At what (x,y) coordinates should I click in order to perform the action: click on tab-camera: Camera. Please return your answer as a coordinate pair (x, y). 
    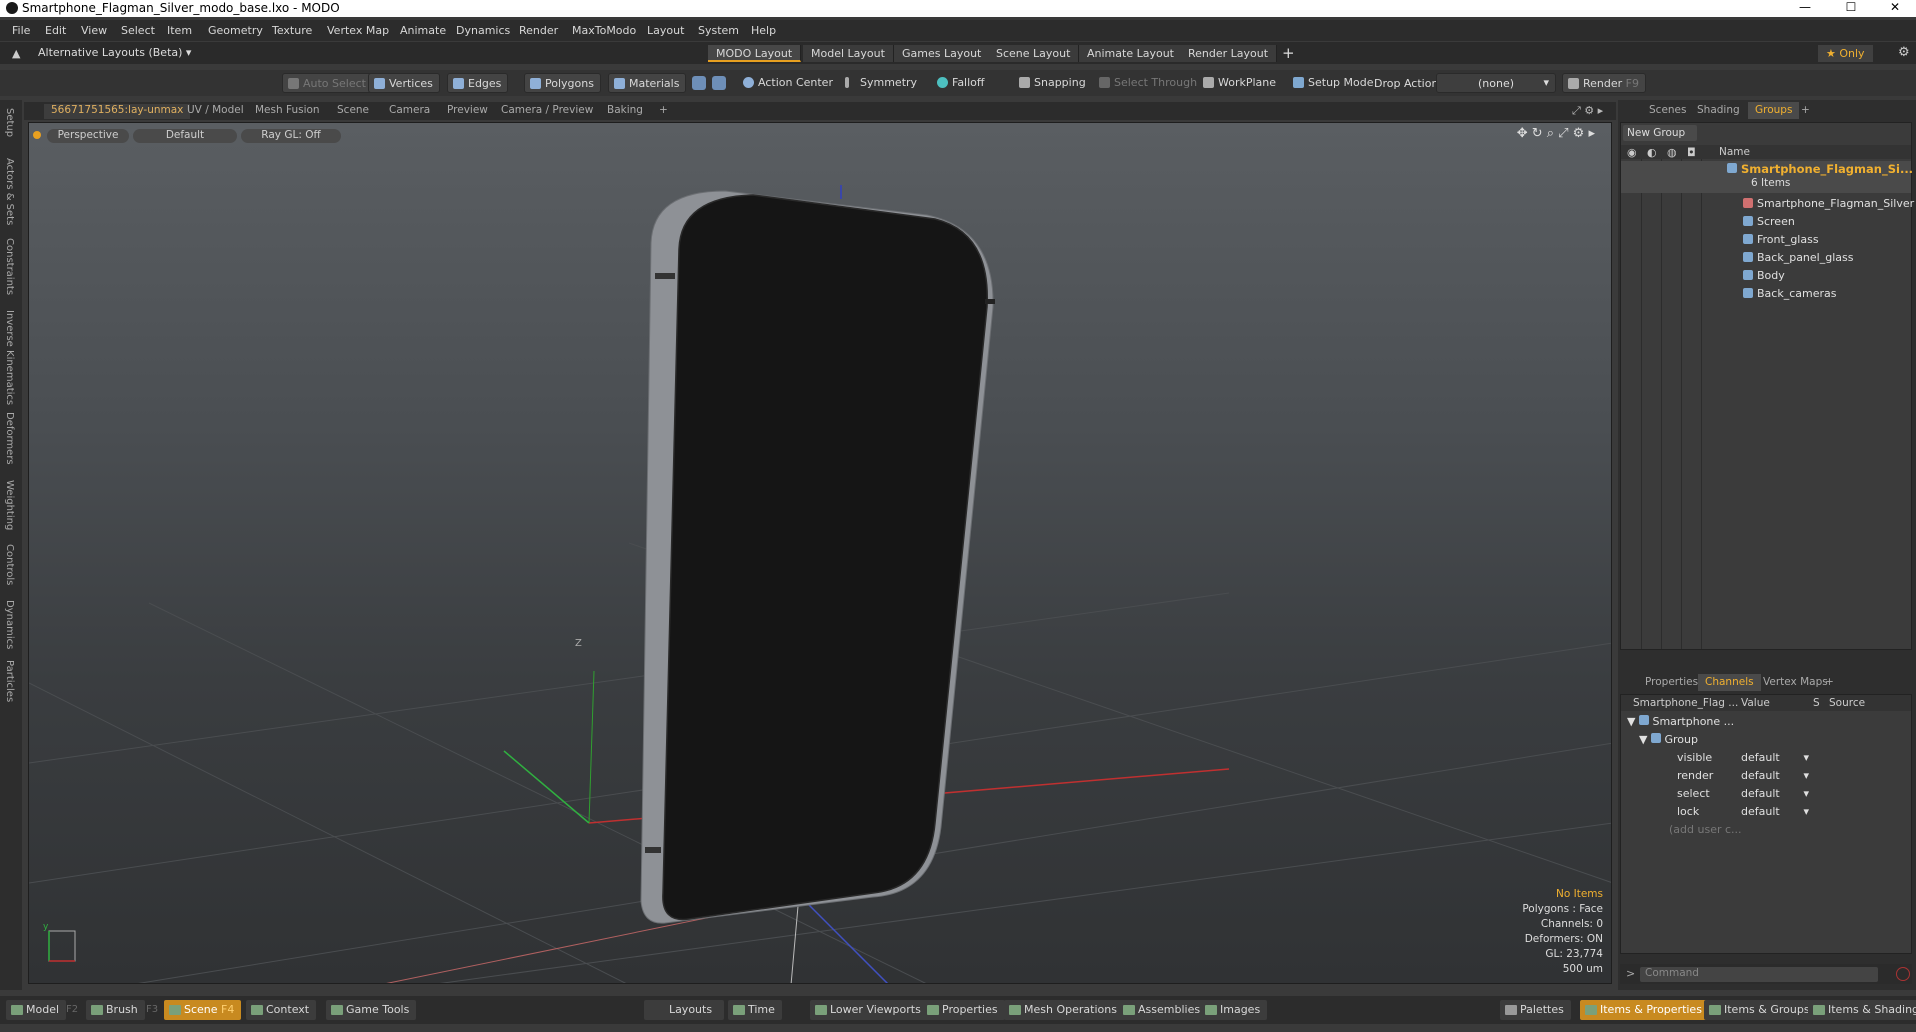
    Looking at the image, I should click on (409, 111).